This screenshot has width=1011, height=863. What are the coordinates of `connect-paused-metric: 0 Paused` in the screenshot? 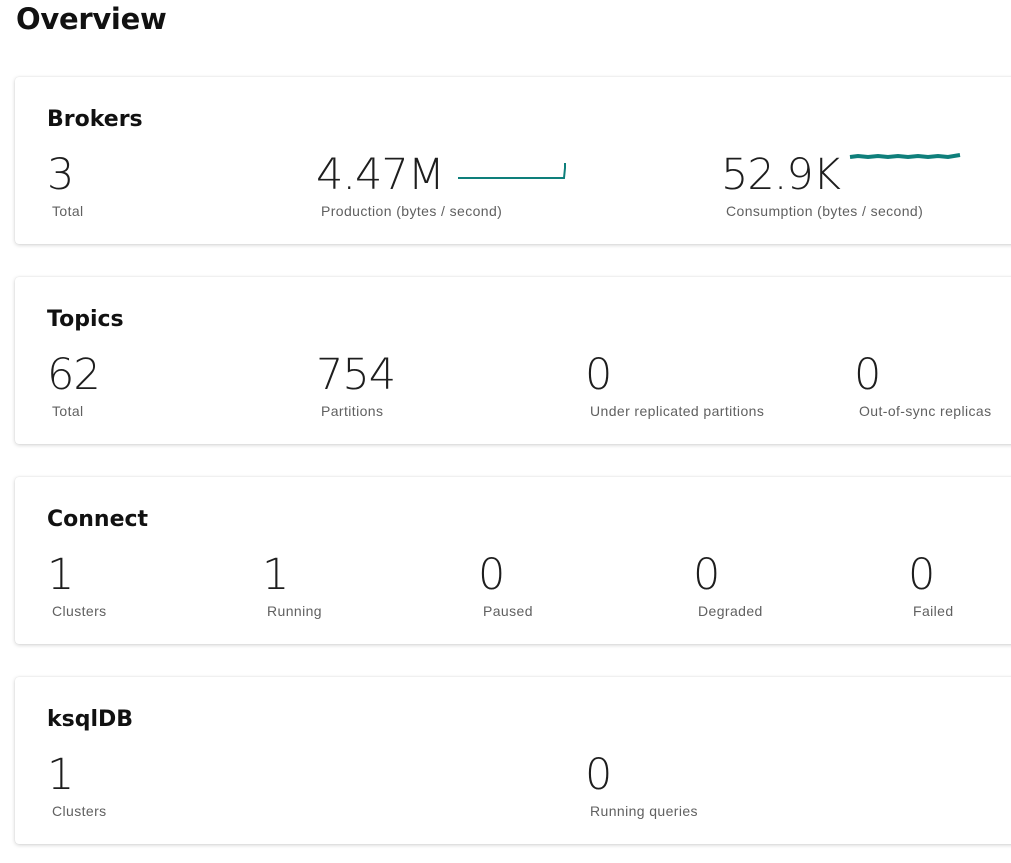 It's located at (505, 584).